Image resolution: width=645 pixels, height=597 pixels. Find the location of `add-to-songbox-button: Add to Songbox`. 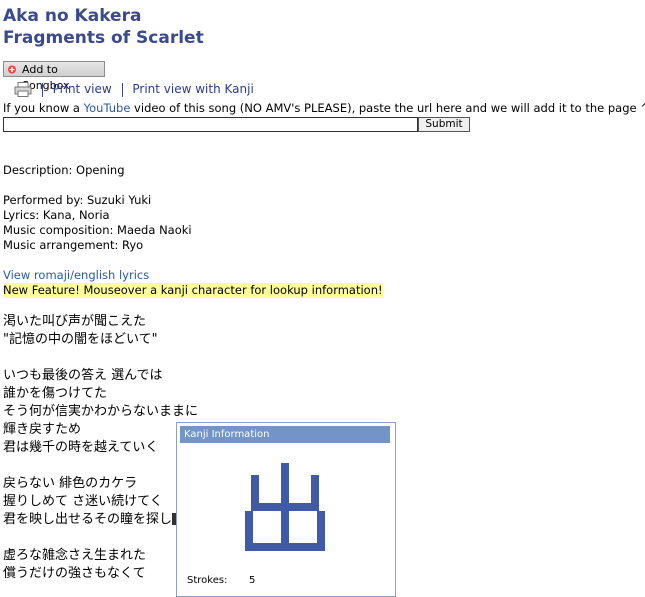

add-to-songbox-button: Add to Songbox is located at coordinates (54, 76).